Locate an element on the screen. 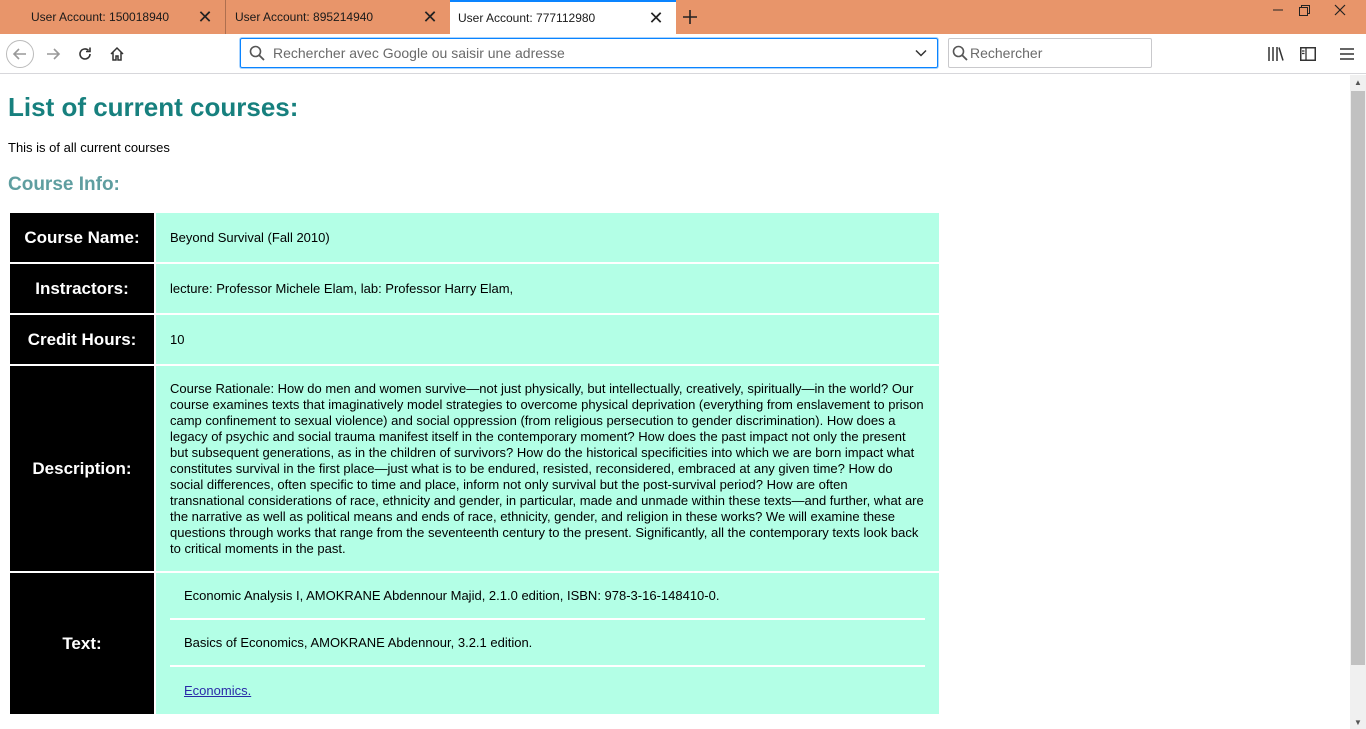  library-button is located at coordinates (1276, 54).